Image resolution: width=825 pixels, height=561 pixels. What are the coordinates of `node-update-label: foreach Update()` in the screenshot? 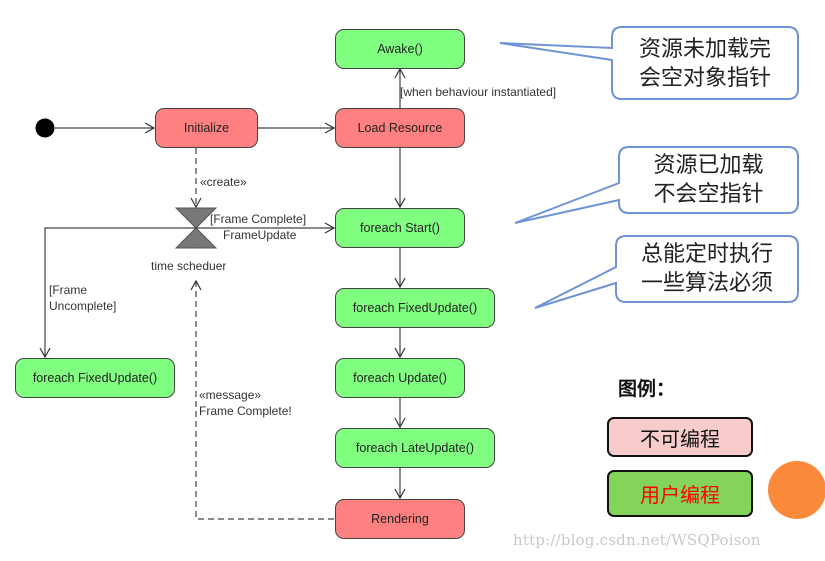 It's located at (400, 378).